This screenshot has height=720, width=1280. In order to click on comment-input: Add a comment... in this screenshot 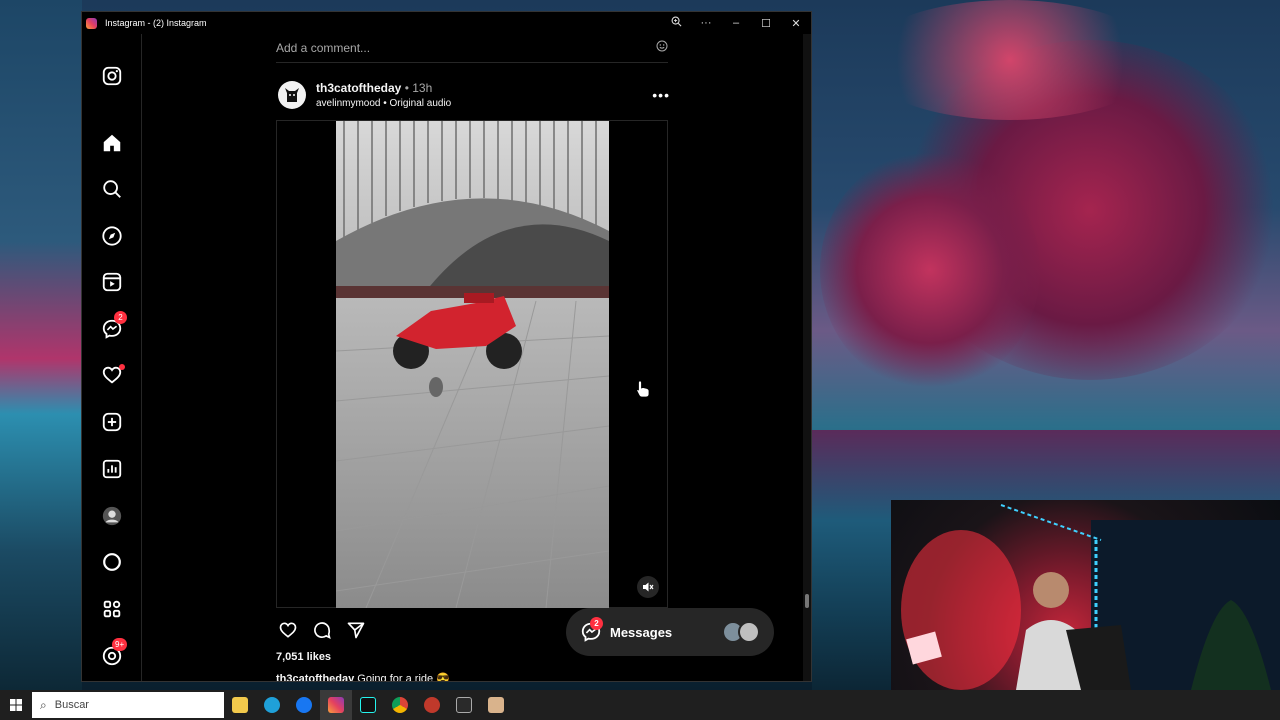, I will do `click(323, 48)`.